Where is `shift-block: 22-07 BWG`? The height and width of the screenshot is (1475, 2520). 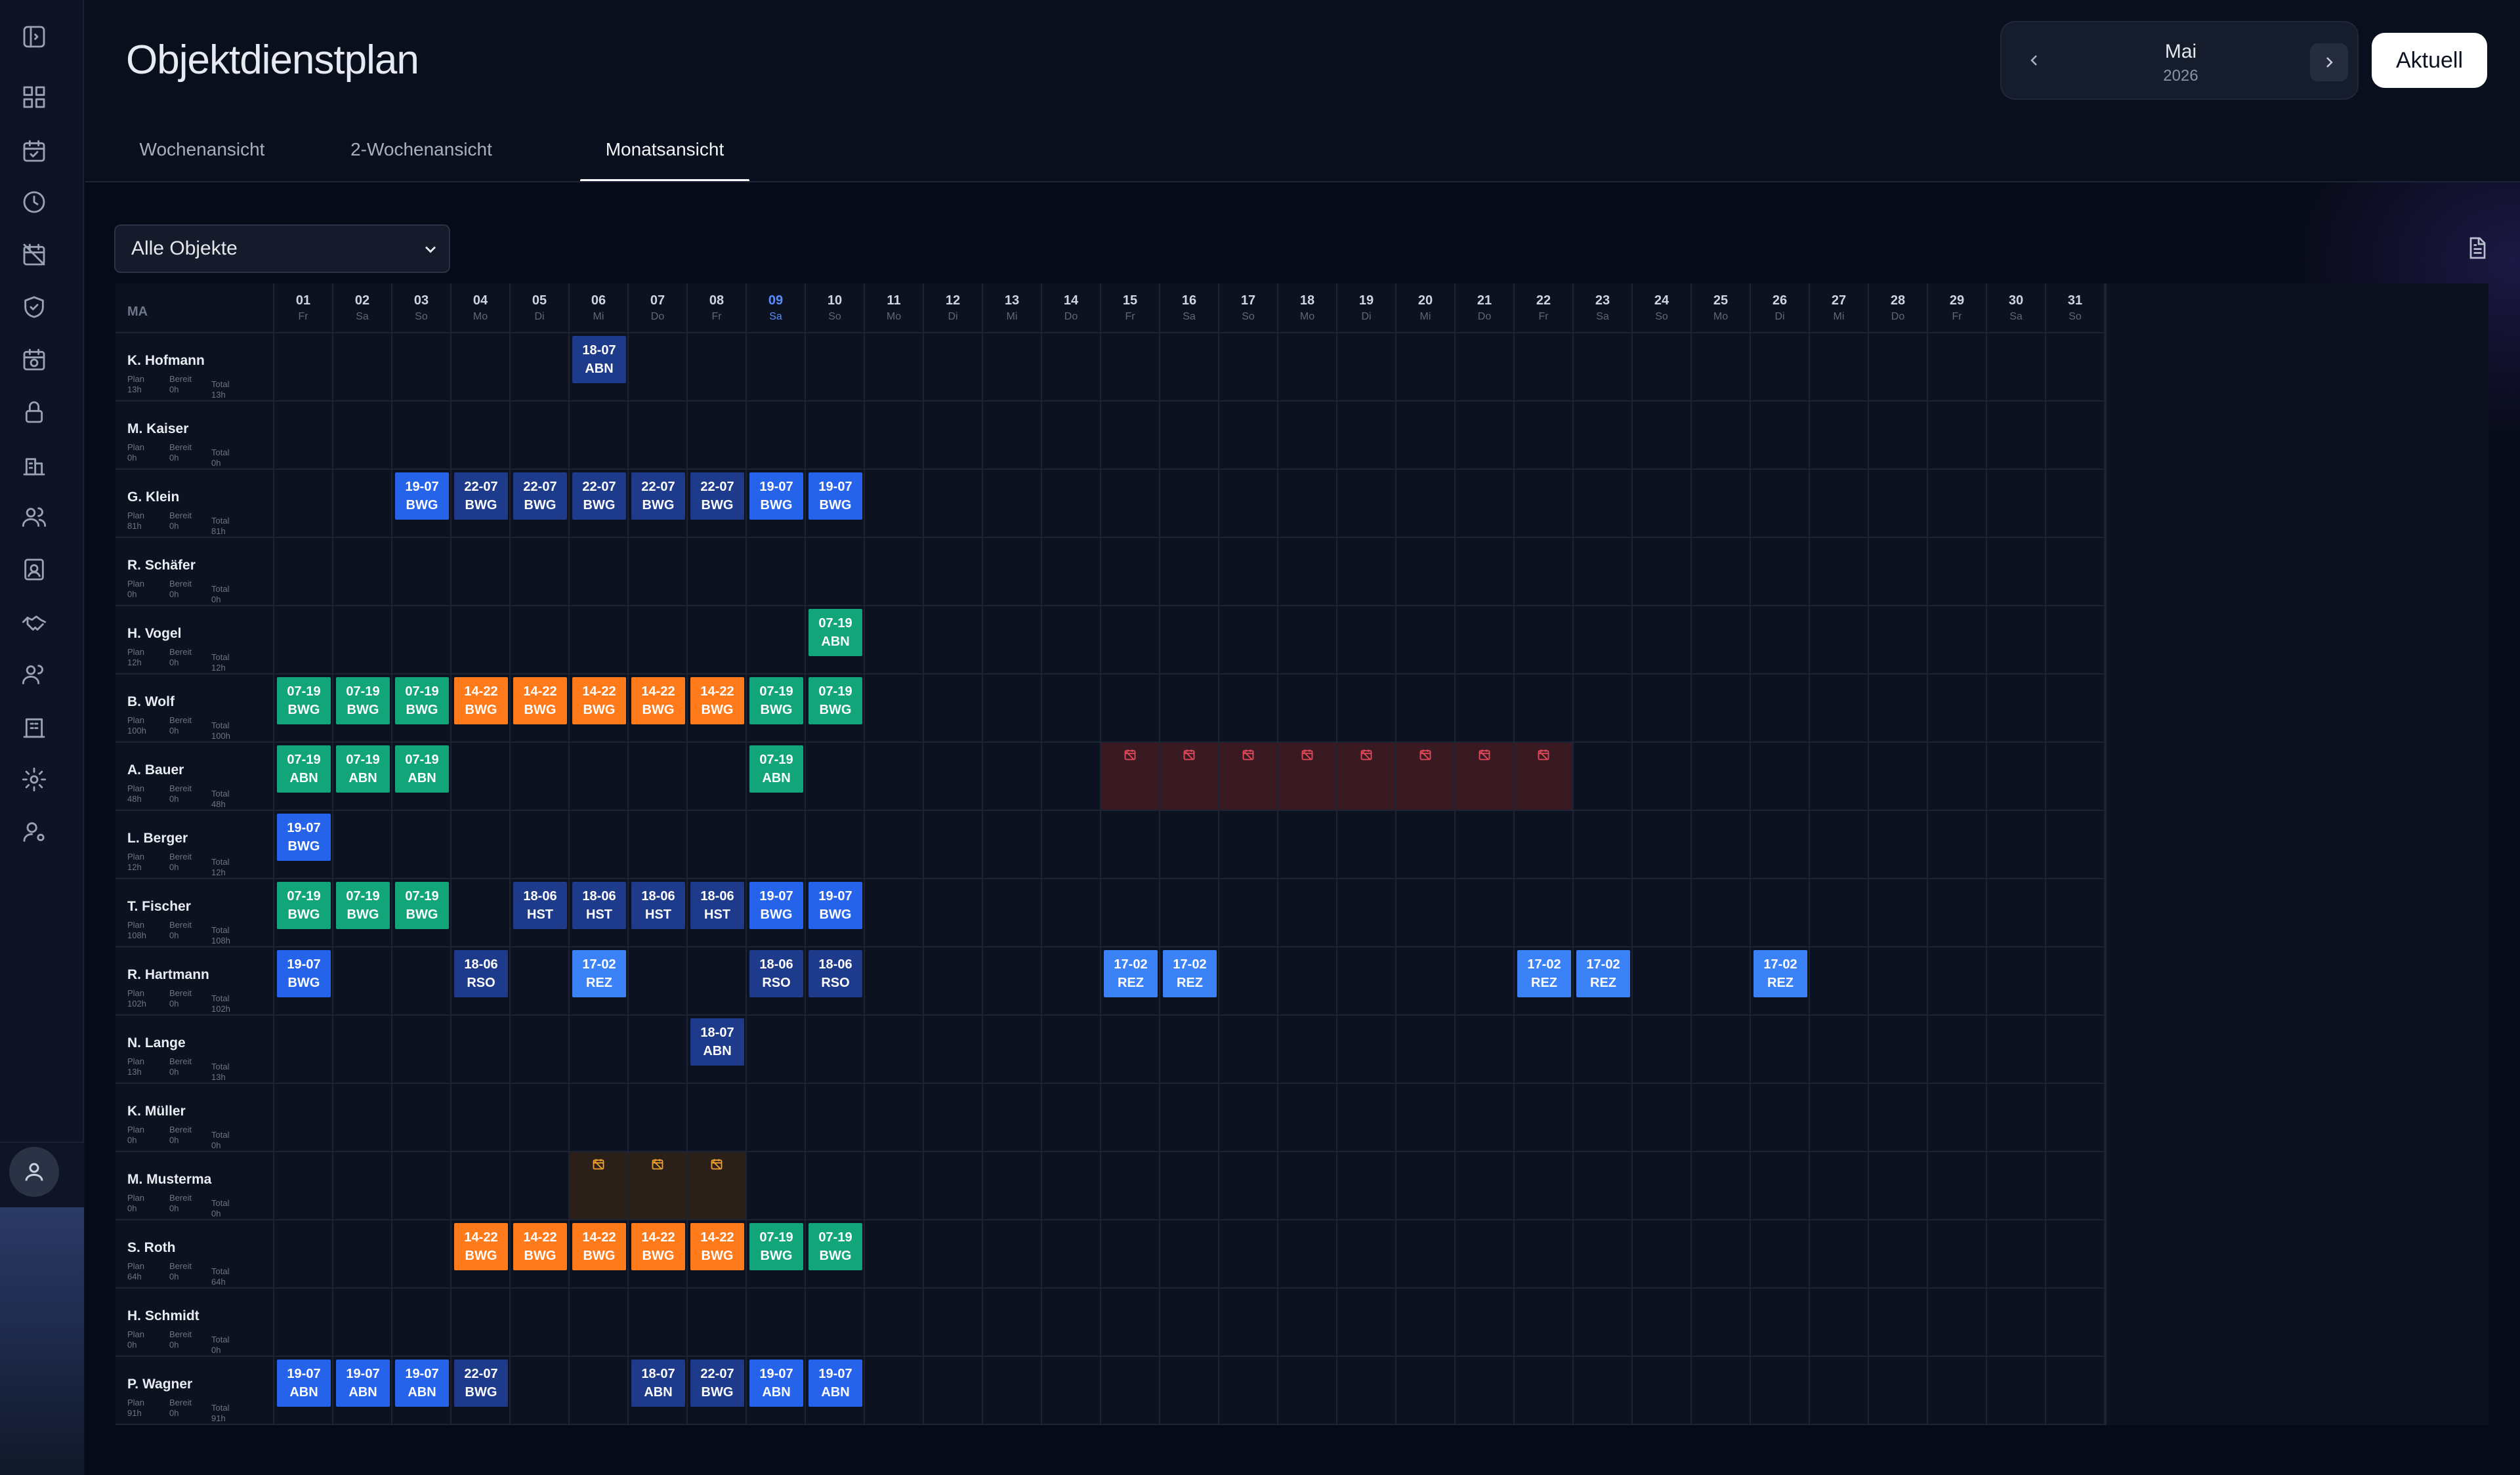 shift-block: 22-07 BWG is located at coordinates (481, 496).